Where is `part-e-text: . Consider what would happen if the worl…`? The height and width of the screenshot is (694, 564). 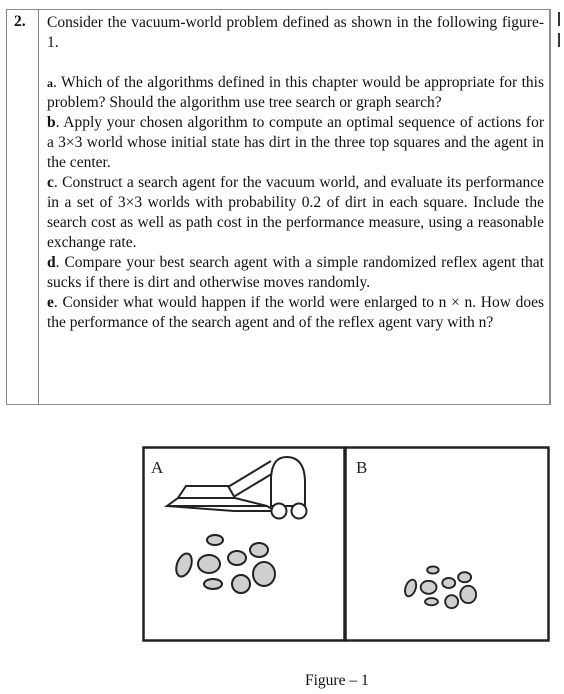 part-e-text: . Consider what would happen if the worl… is located at coordinates (295, 312).